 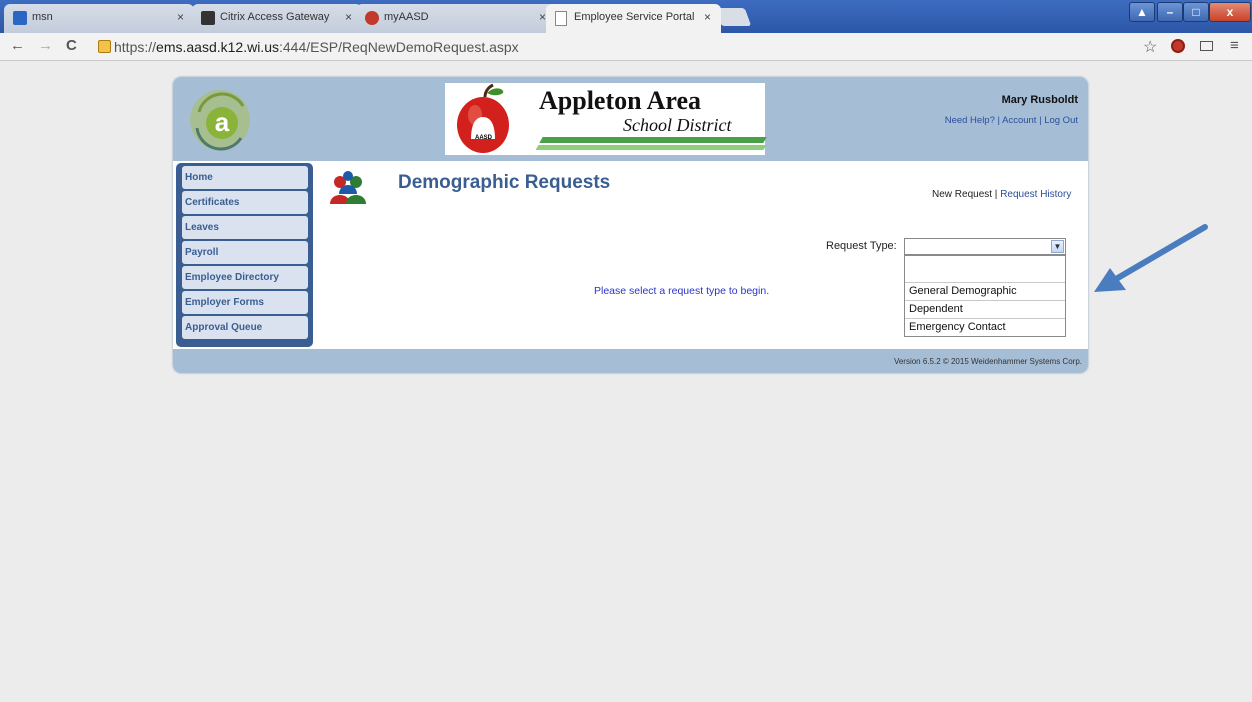 What do you see at coordinates (1206, 46) in the screenshot?
I see `cast-icon` at bounding box center [1206, 46].